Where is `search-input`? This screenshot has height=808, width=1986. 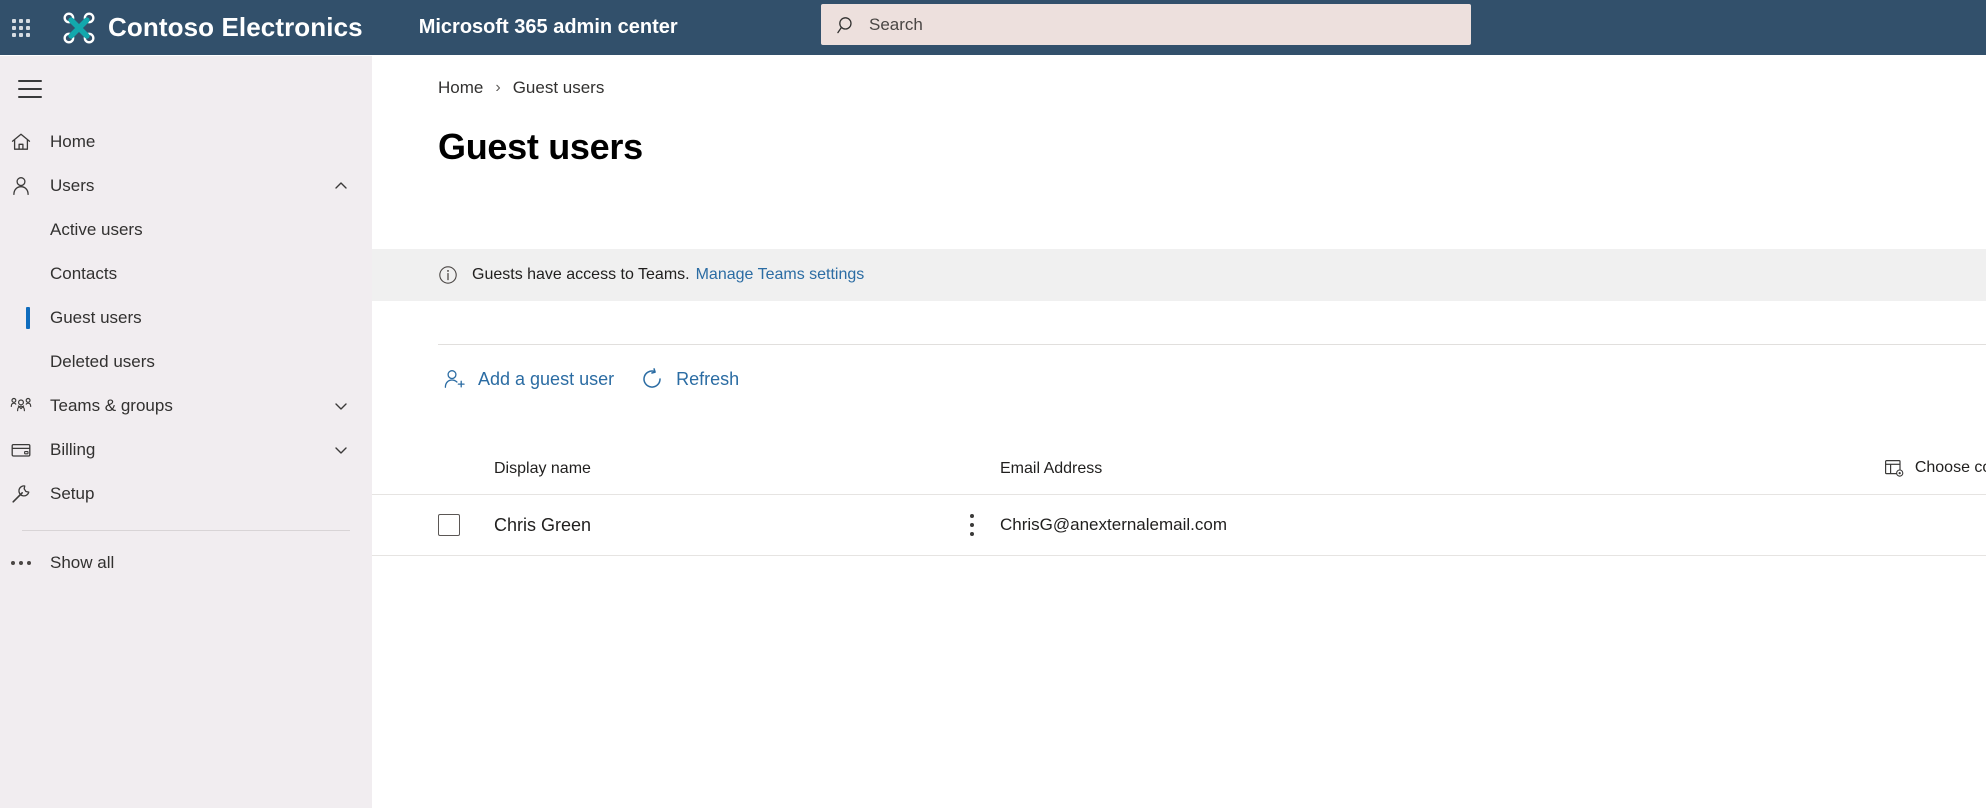 search-input is located at coordinates (1149, 24).